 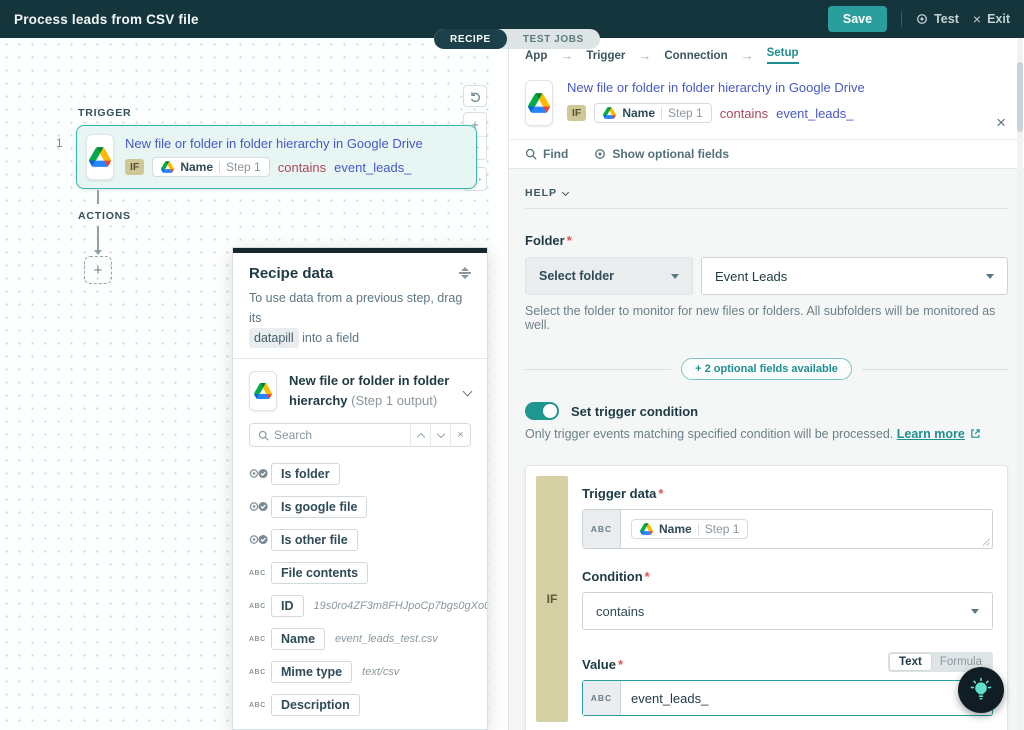 What do you see at coordinates (319, 507) in the screenshot?
I see `datapill-is-google-file: Is google file` at bounding box center [319, 507].